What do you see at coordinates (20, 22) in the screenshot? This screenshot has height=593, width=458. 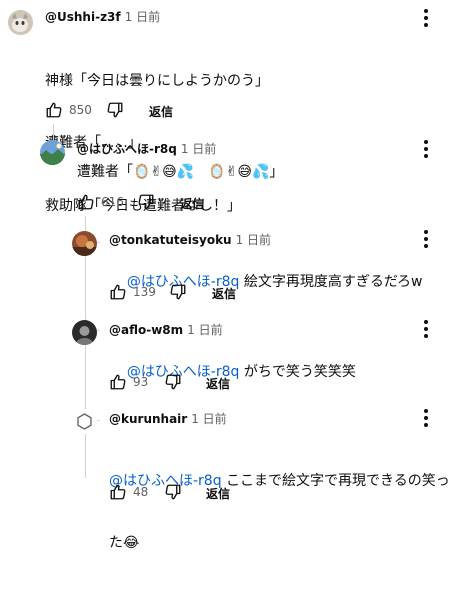 I see `cat-avatar-icon` at bounding box center [20, 22].